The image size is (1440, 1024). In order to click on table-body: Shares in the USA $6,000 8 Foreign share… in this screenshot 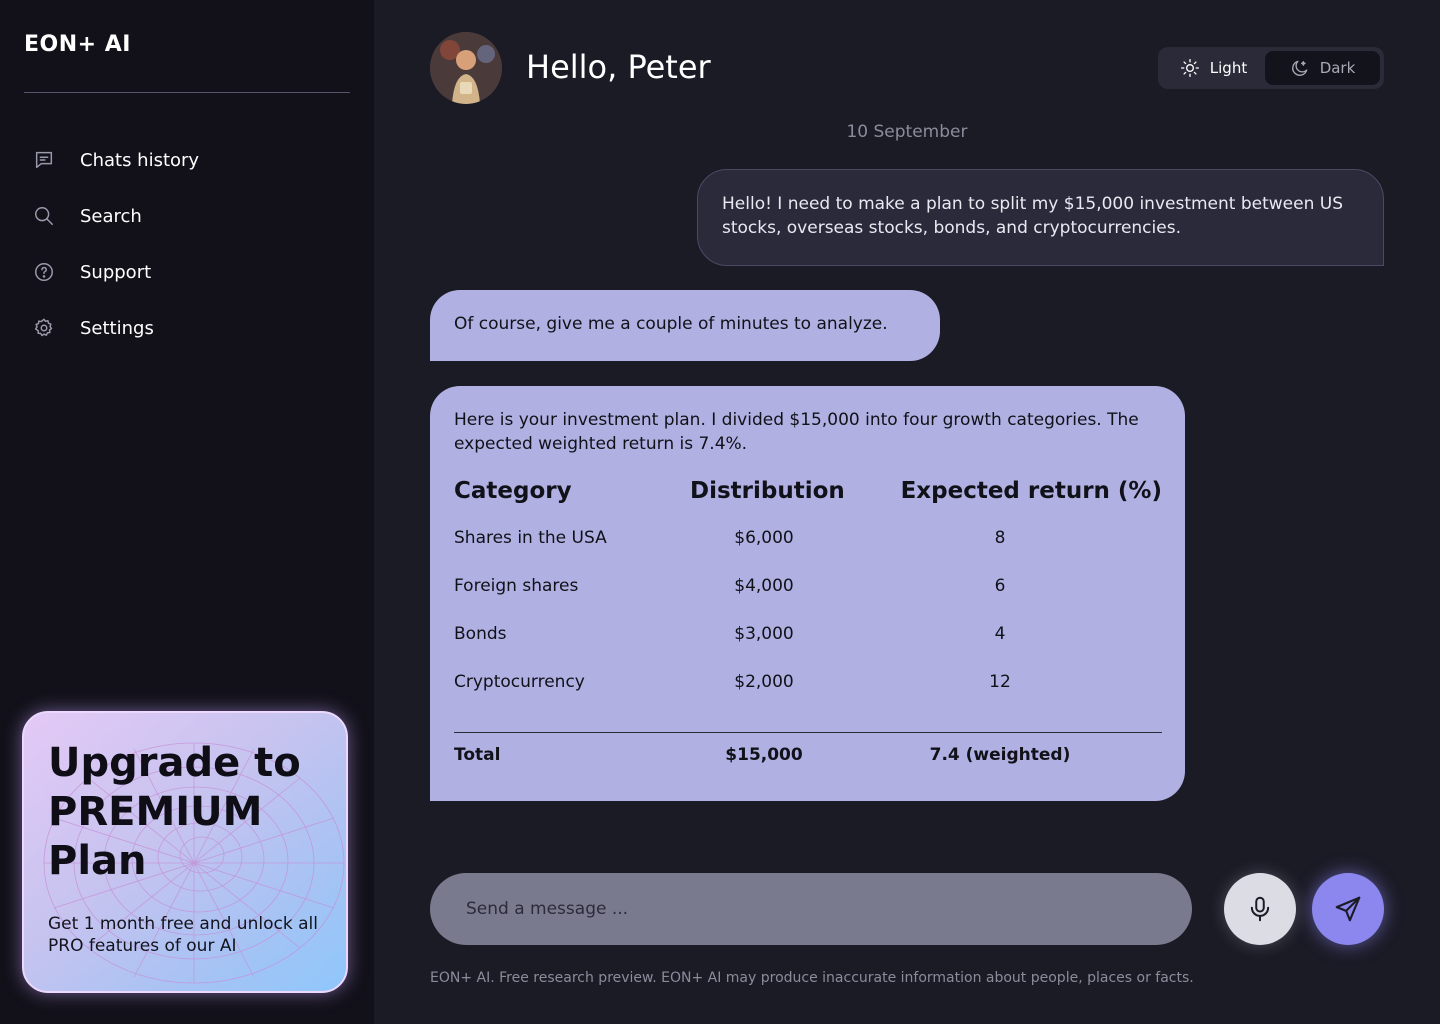, I will do `click(808, 624)`.